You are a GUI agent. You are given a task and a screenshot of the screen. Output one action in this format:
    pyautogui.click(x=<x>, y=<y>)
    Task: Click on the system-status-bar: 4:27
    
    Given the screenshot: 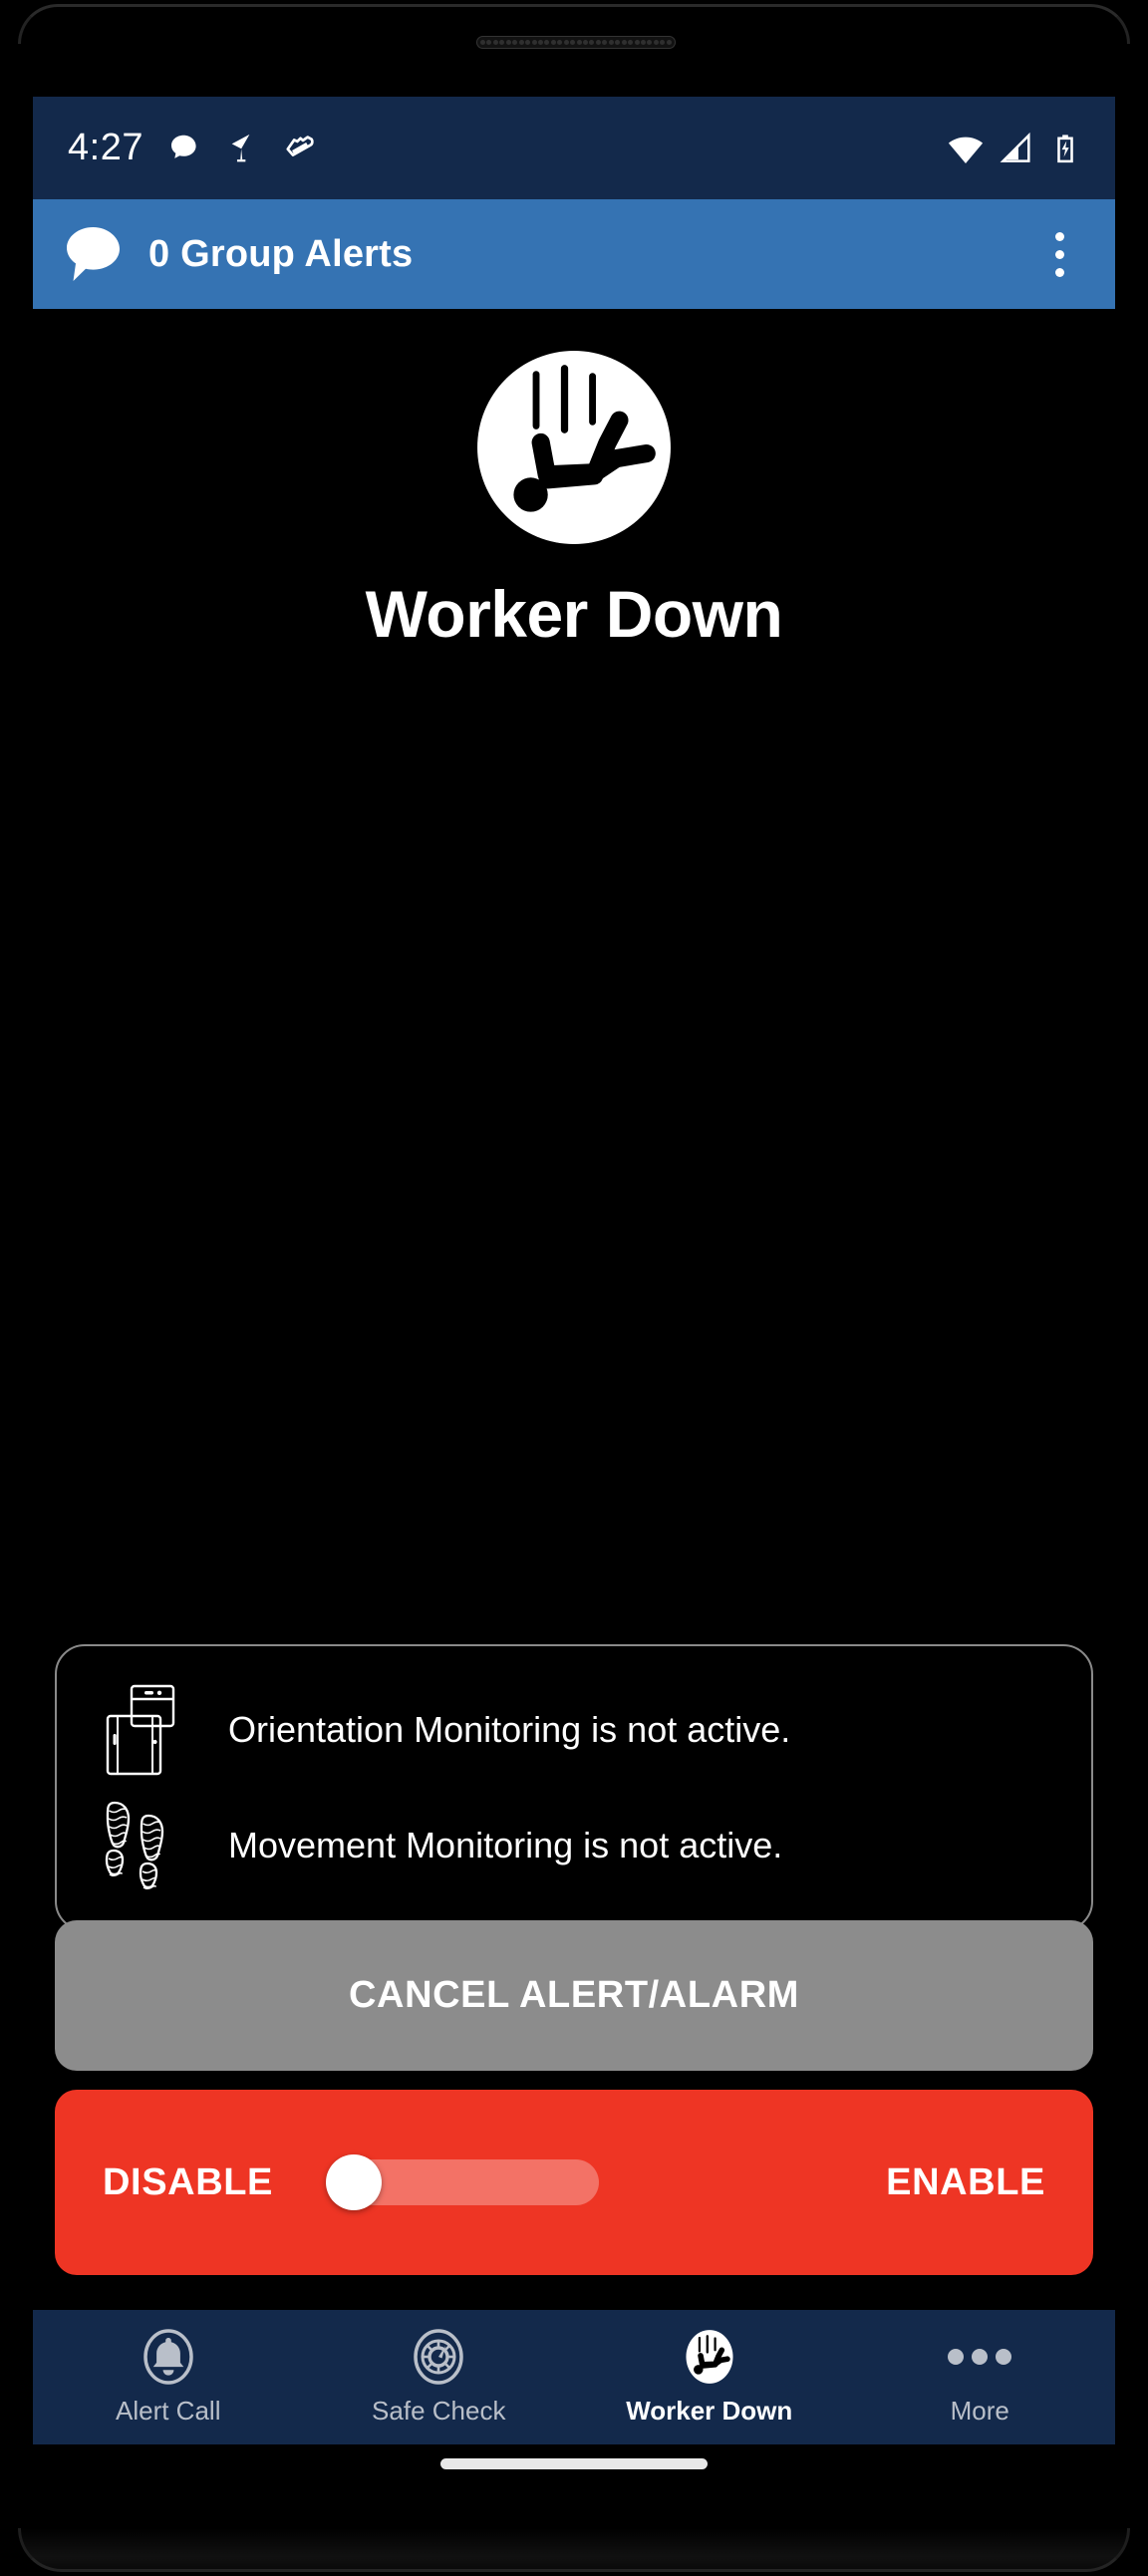 What is the action you would take?
    pyautogui.click(x=574, y=148)
    